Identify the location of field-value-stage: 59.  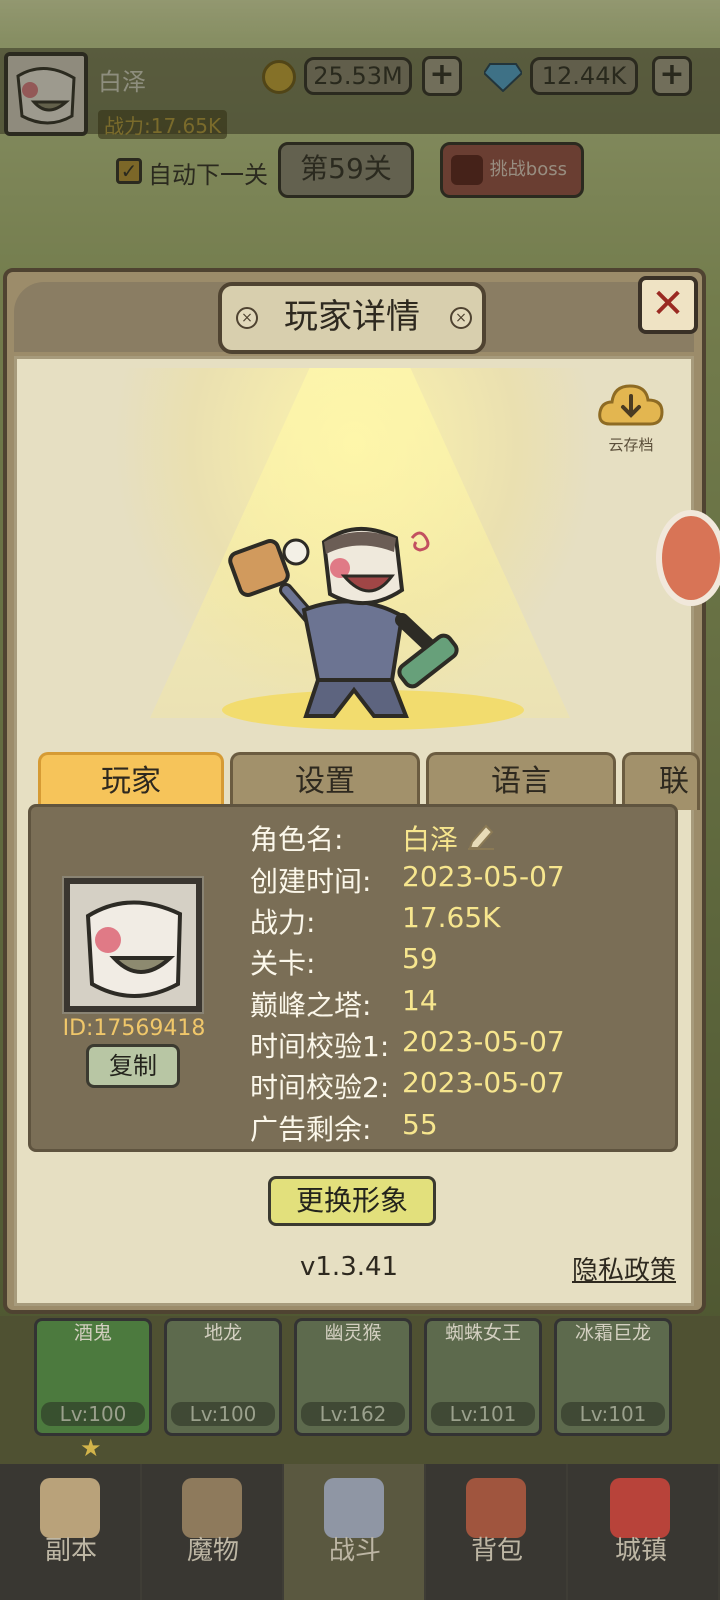
(420, 958).